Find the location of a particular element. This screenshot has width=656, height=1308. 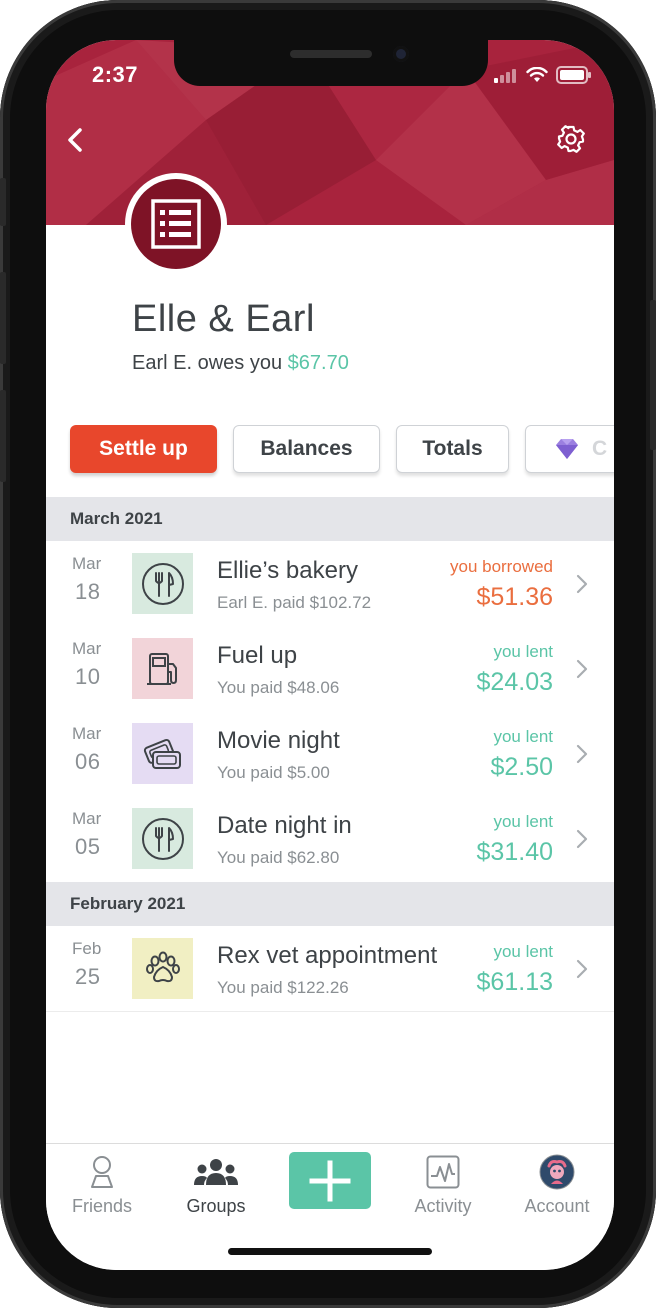

expense-day: 10 is located at coordinates (88, 676).